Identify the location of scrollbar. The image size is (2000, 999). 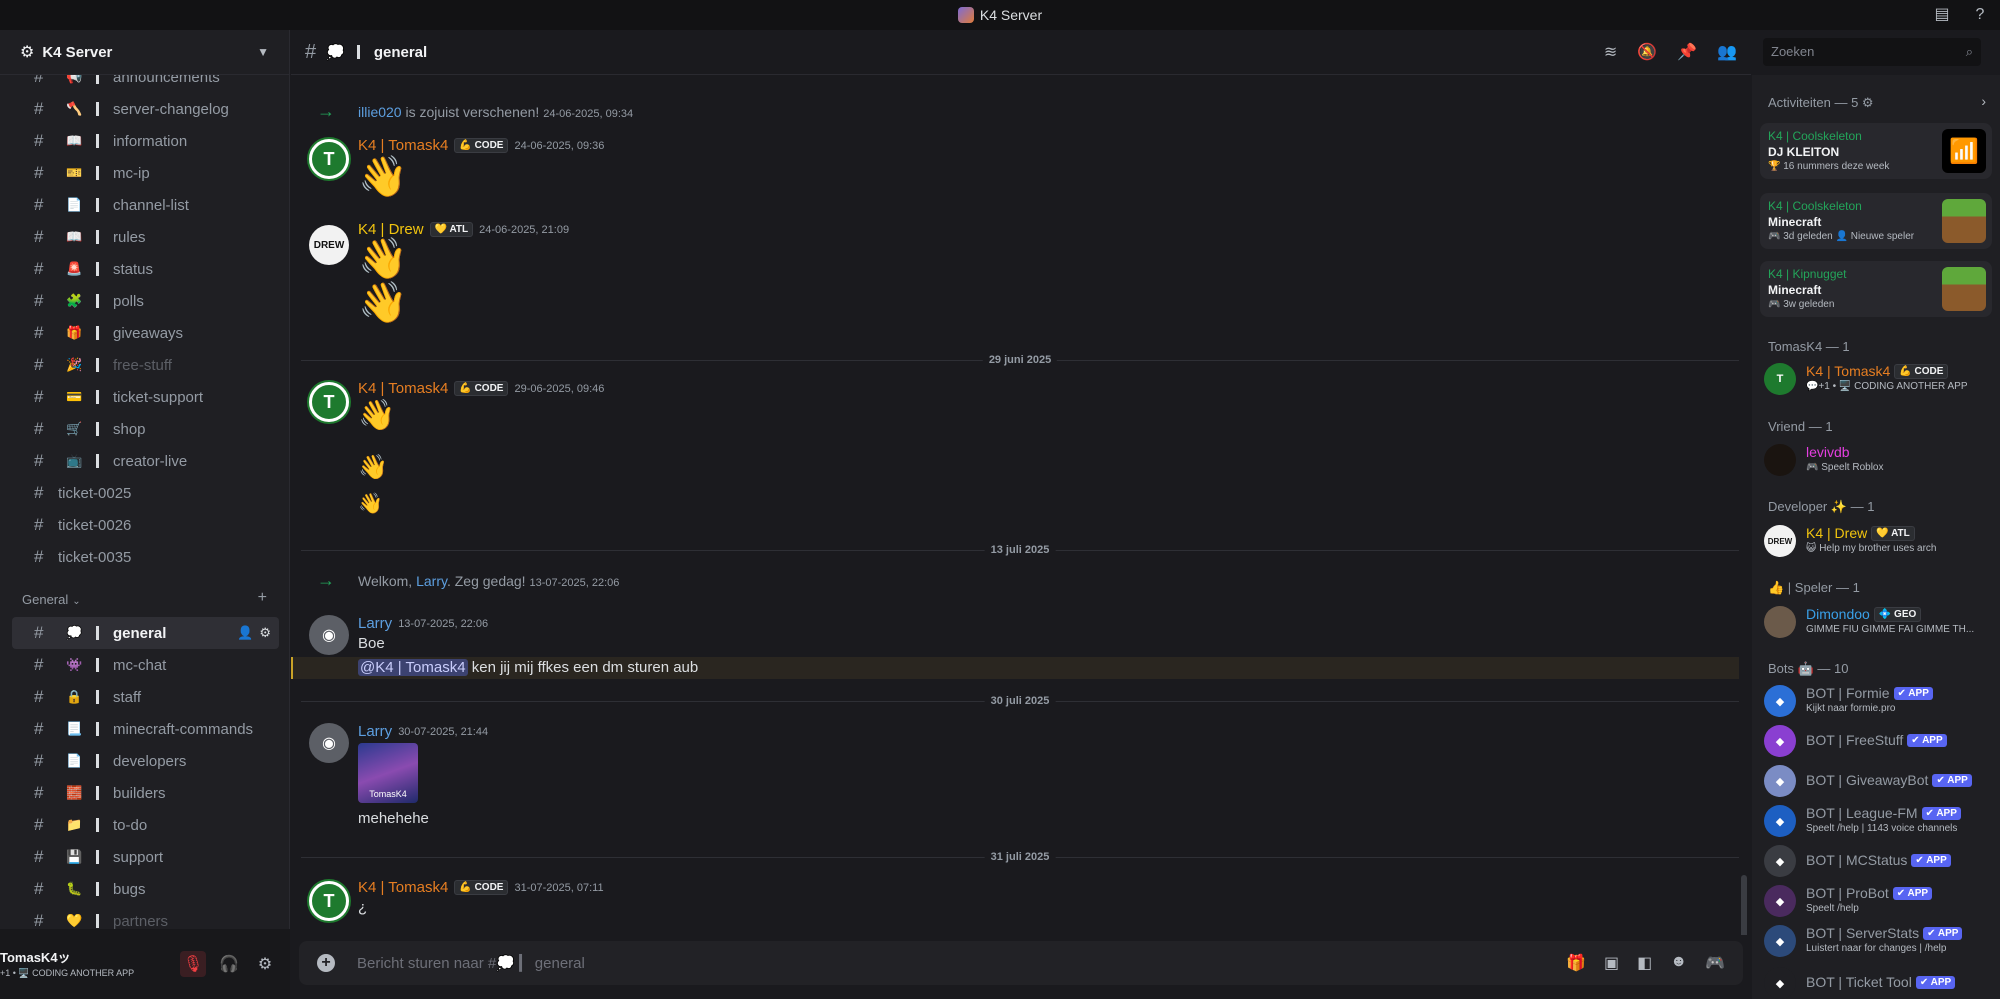
(1744, 905).